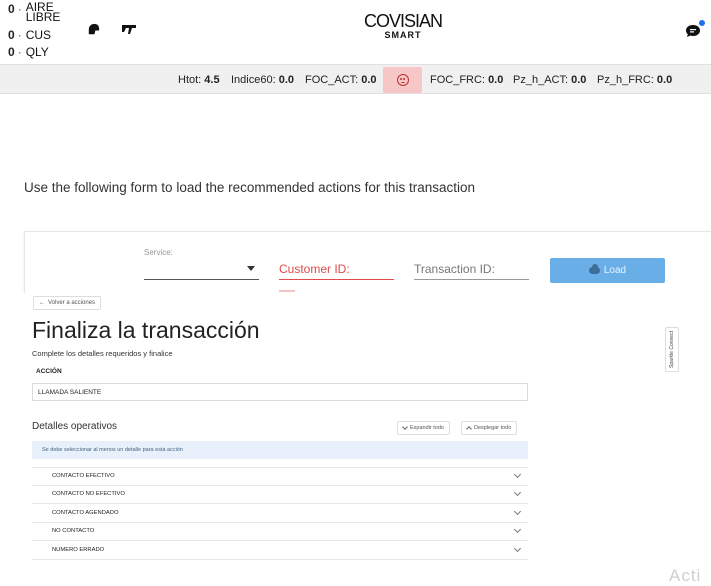  I want to click on metric-pz-act: Pz_h_ACT: 0.0, so click(550, 80).